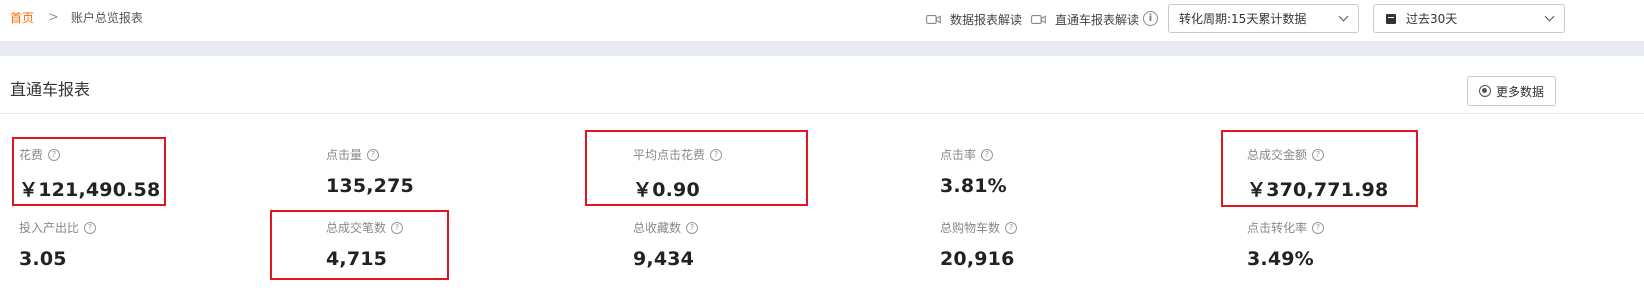 This screenshot has height=305, width=1644. I want to click on breadcrumb: 首页 > 账户总览报表, so click(76, 17).